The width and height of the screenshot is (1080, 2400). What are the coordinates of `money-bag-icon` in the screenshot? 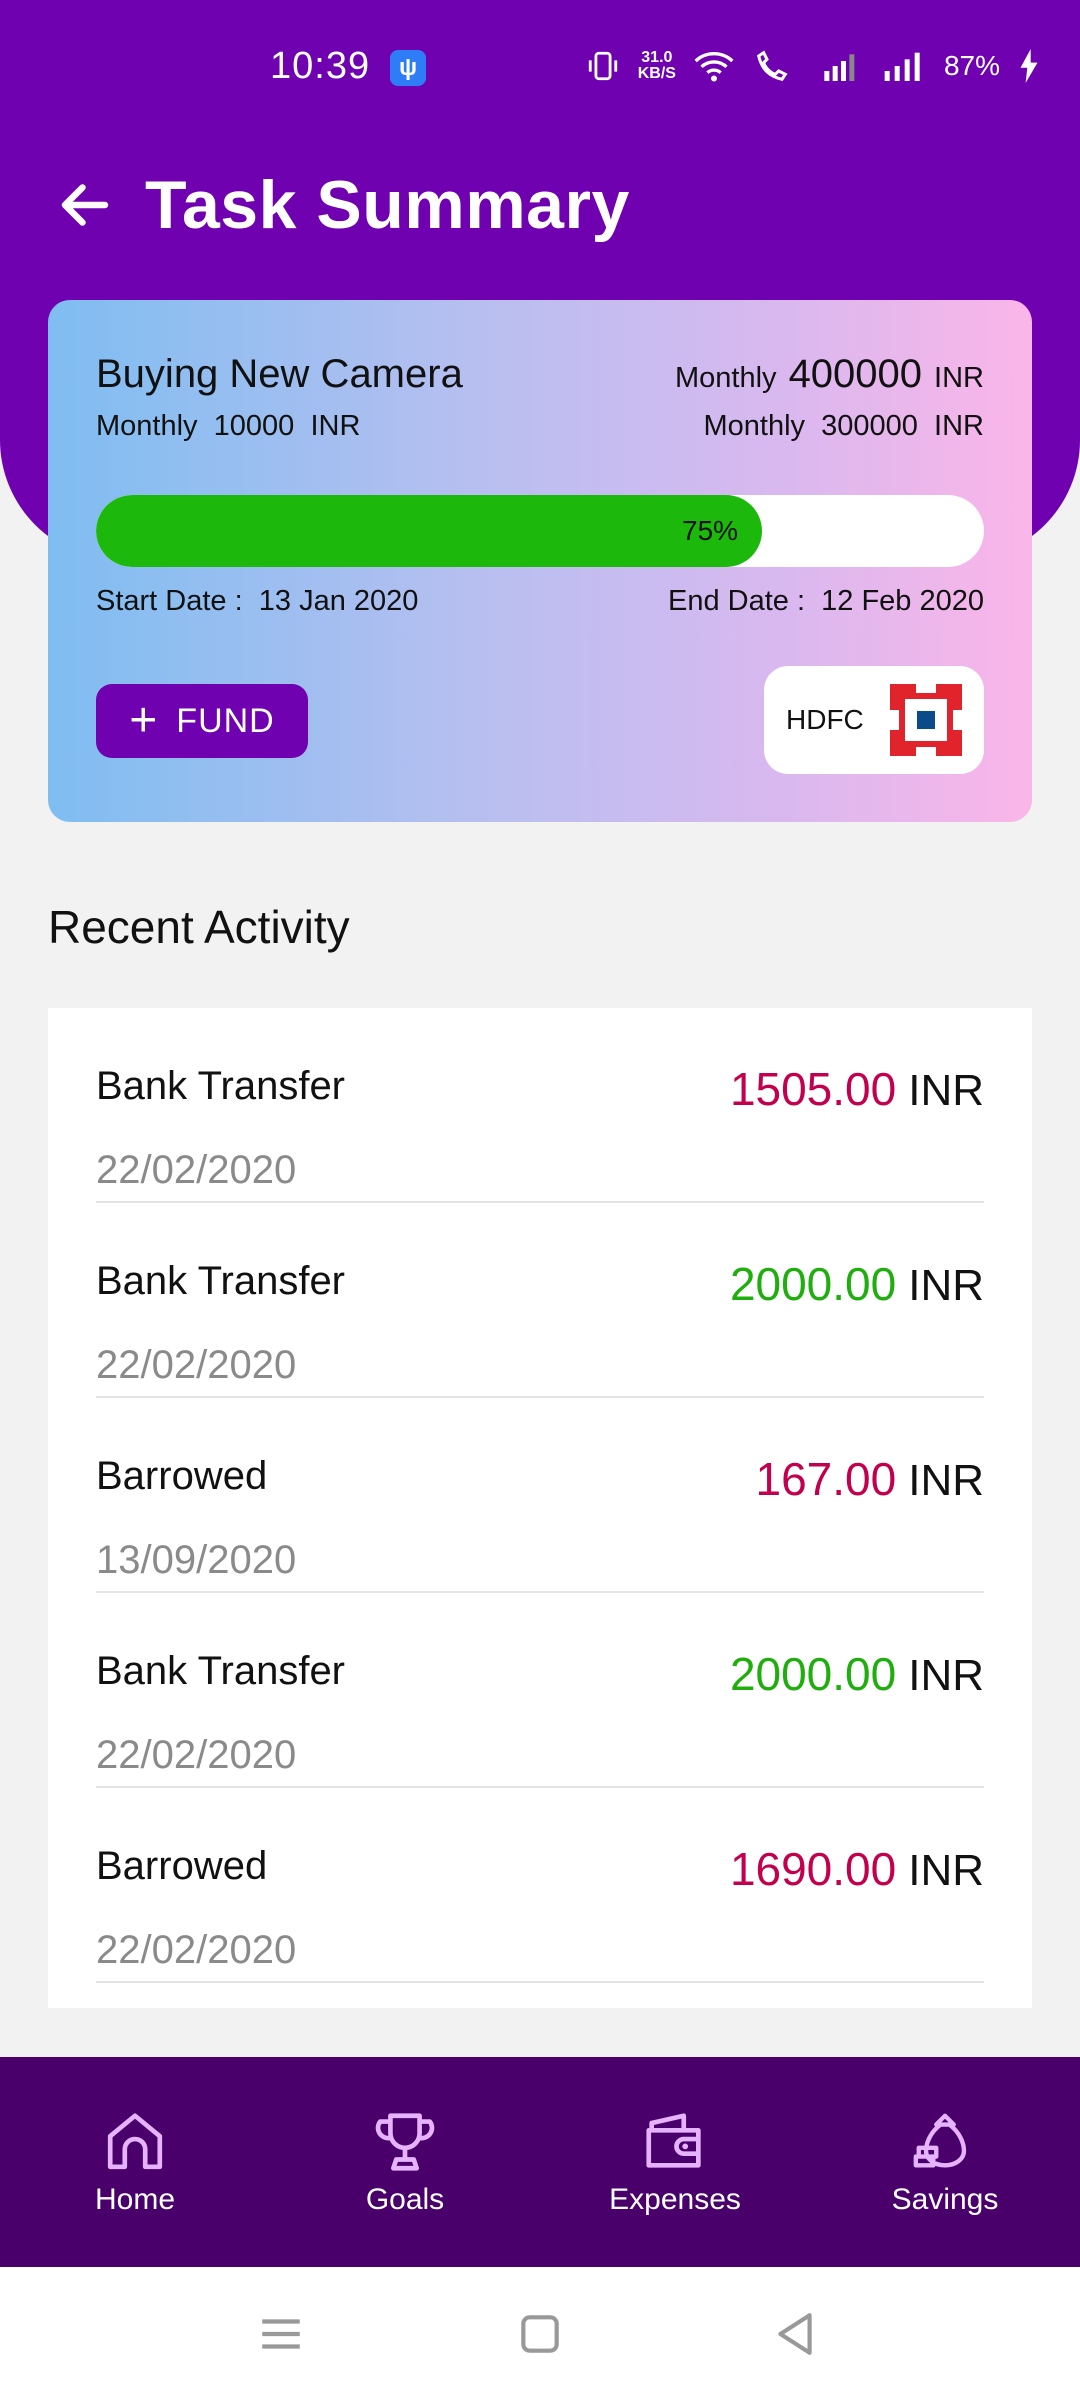 It's located at (940, 2140).